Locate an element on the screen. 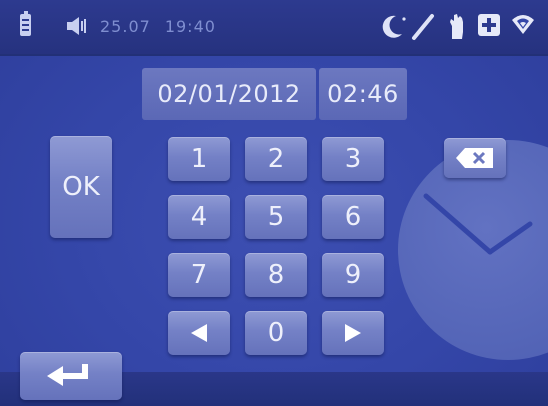 This screenshot has height=406, width=548. status-time: 19:40 is located at coordinates (190, 26).